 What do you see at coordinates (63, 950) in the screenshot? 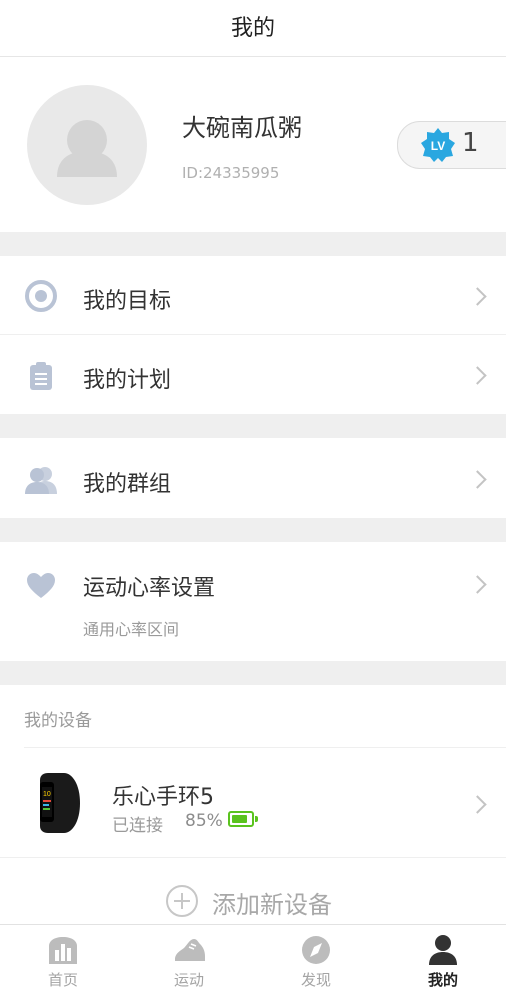
I see `home-chart-icon` at bounding box center [63, 950].